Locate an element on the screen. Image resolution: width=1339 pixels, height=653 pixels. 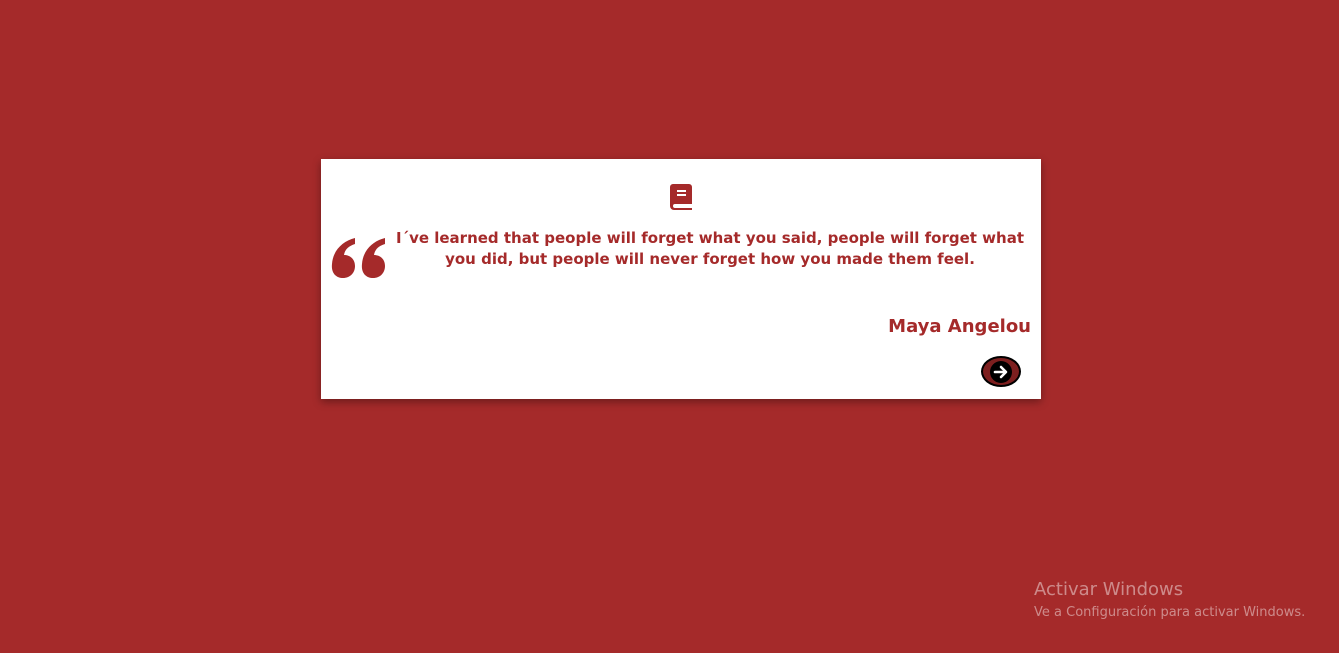
book-icon is located at coordinates (681, 197).